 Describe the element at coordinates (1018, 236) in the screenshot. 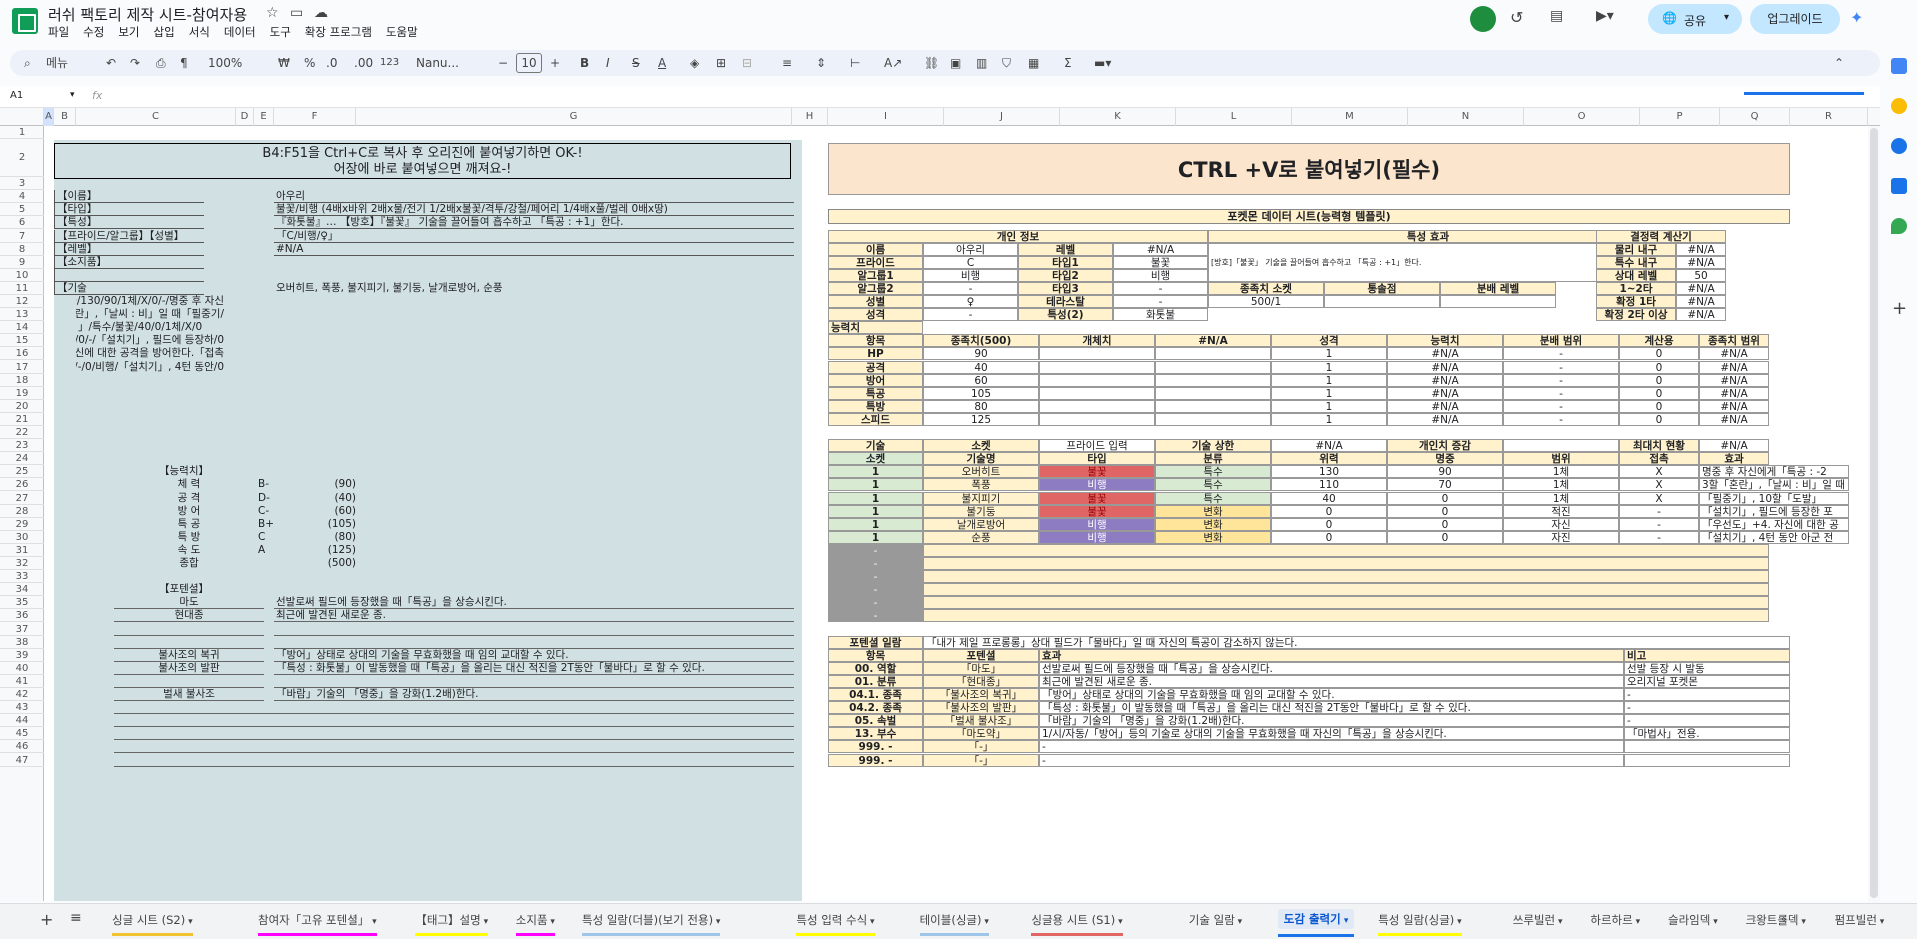

I see `section-personal: 개인 정보` at that location.